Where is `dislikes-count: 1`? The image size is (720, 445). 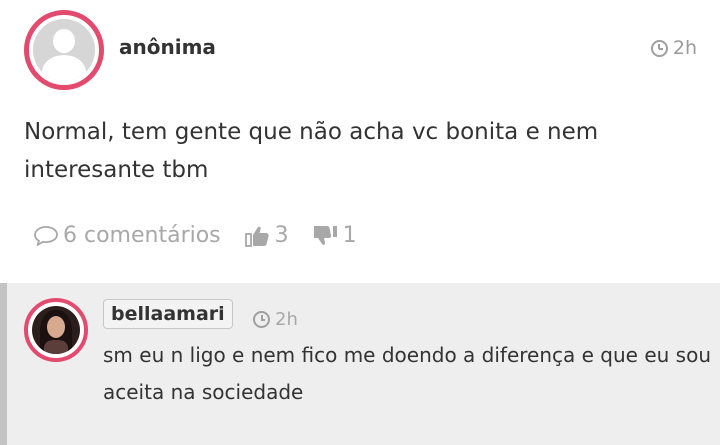
dislikes-count: 1 is located at coordinates (349, 235).